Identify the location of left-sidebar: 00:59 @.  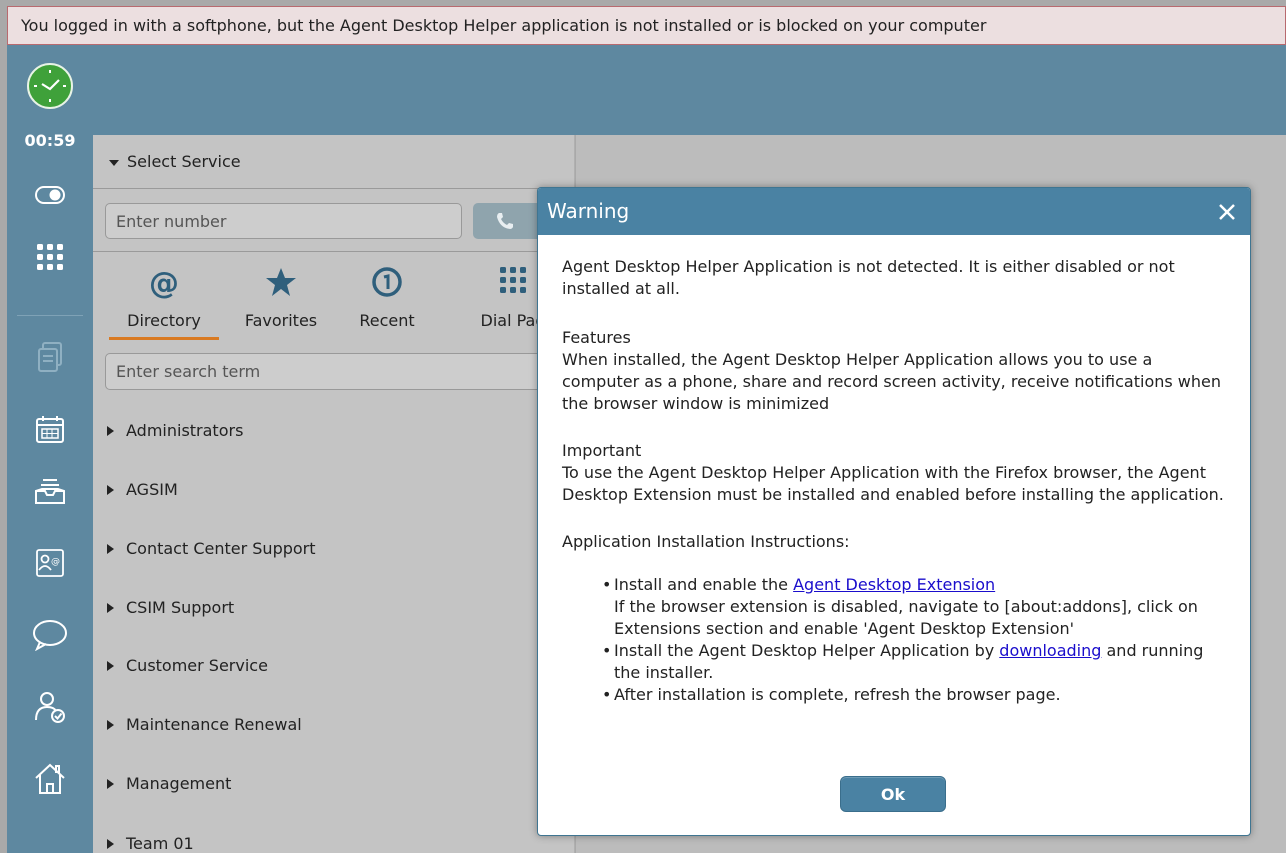
(50, 449).